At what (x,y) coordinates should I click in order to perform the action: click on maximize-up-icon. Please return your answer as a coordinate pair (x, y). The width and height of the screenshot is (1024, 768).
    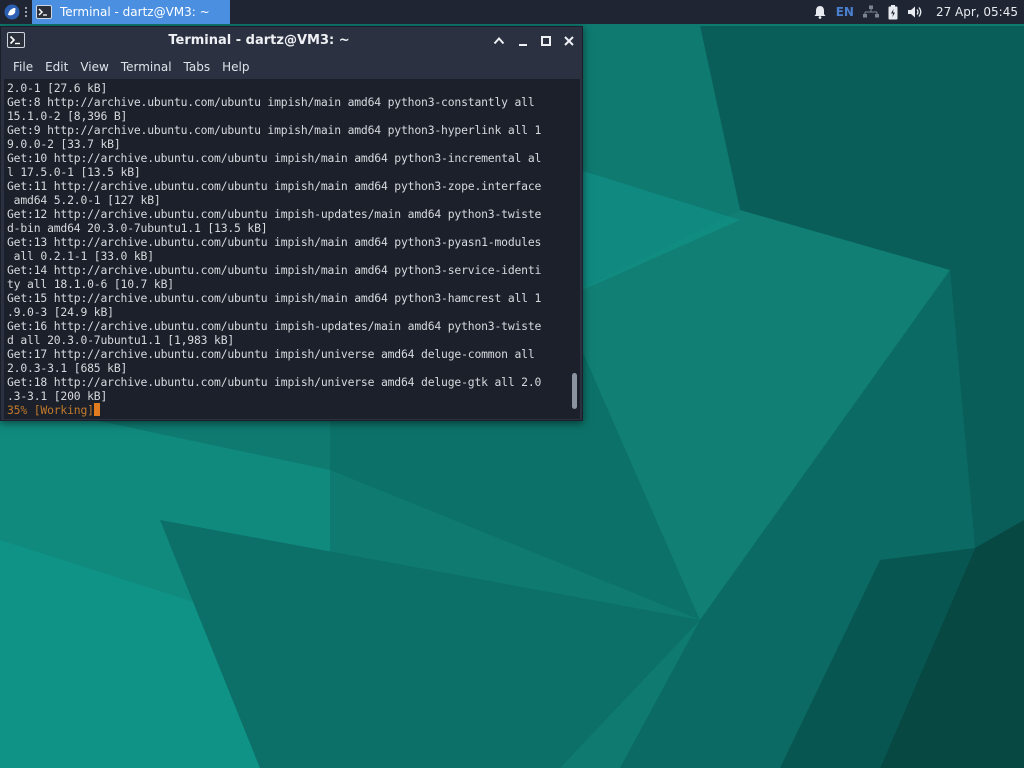
    Looking at the image, I should click on (499, 41).